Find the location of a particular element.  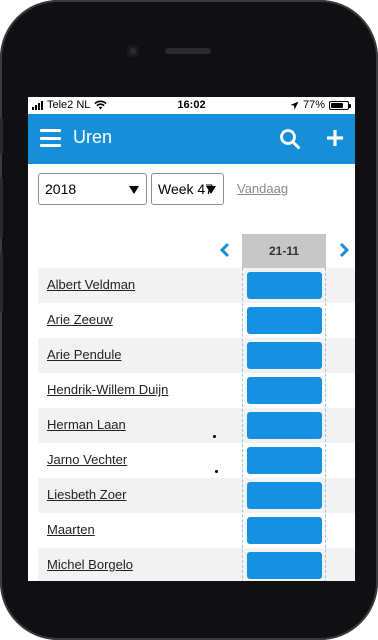

employee-name: Maarten is located at coordinates (71, 529).